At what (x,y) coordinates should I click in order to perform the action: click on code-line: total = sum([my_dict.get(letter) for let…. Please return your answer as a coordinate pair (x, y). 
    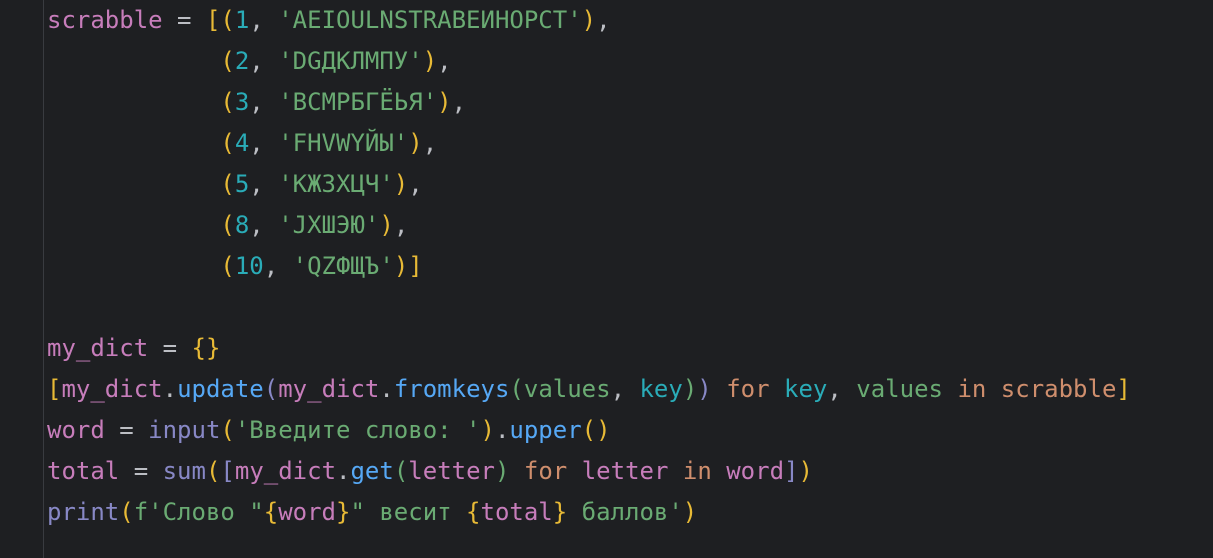
    Looking at the image, I should click on (430, 471).